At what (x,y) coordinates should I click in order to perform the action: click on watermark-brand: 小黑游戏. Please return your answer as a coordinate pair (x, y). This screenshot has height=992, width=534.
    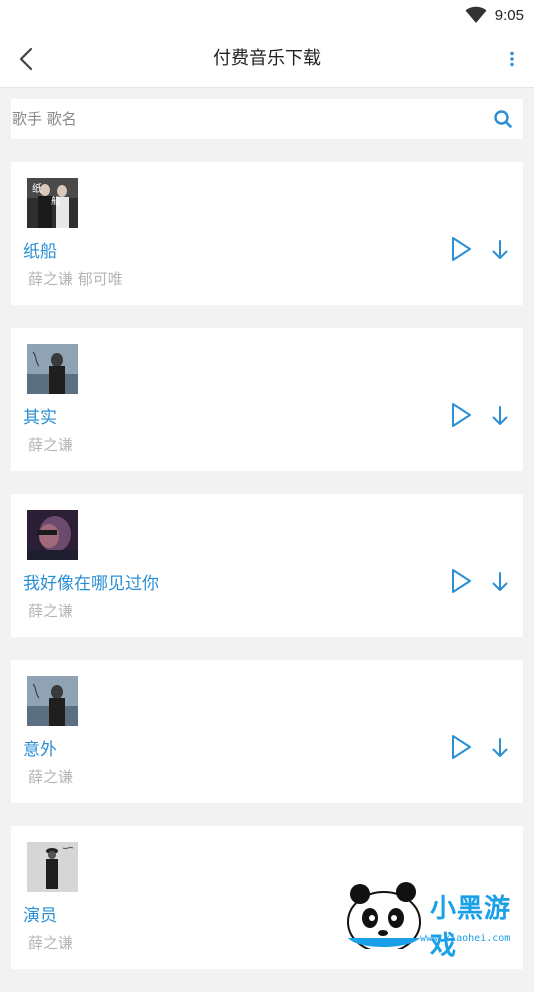
    Looking at the image, I should click on (471, 927).